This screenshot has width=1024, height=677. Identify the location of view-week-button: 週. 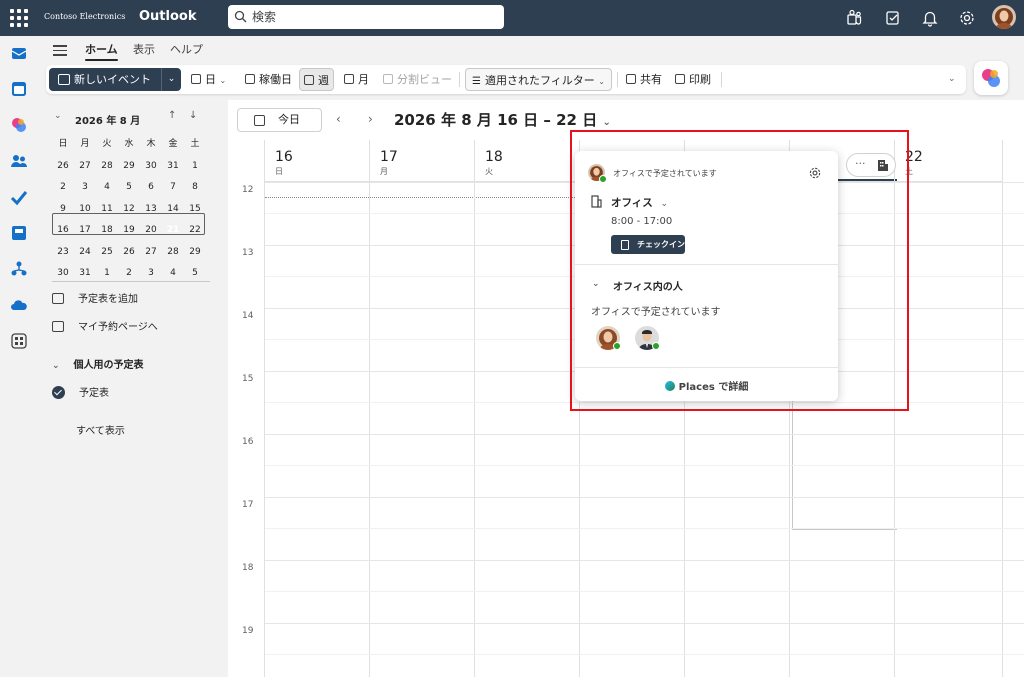
(316, 79).